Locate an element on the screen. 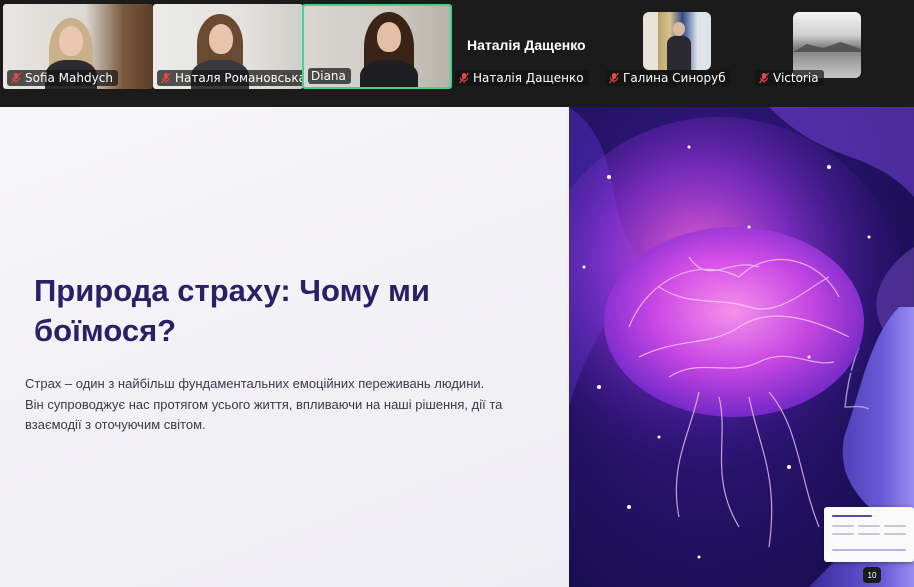 This screenshot has height=587, width=914. slide-thumbnail-preview is located at coordinates (869, 534).